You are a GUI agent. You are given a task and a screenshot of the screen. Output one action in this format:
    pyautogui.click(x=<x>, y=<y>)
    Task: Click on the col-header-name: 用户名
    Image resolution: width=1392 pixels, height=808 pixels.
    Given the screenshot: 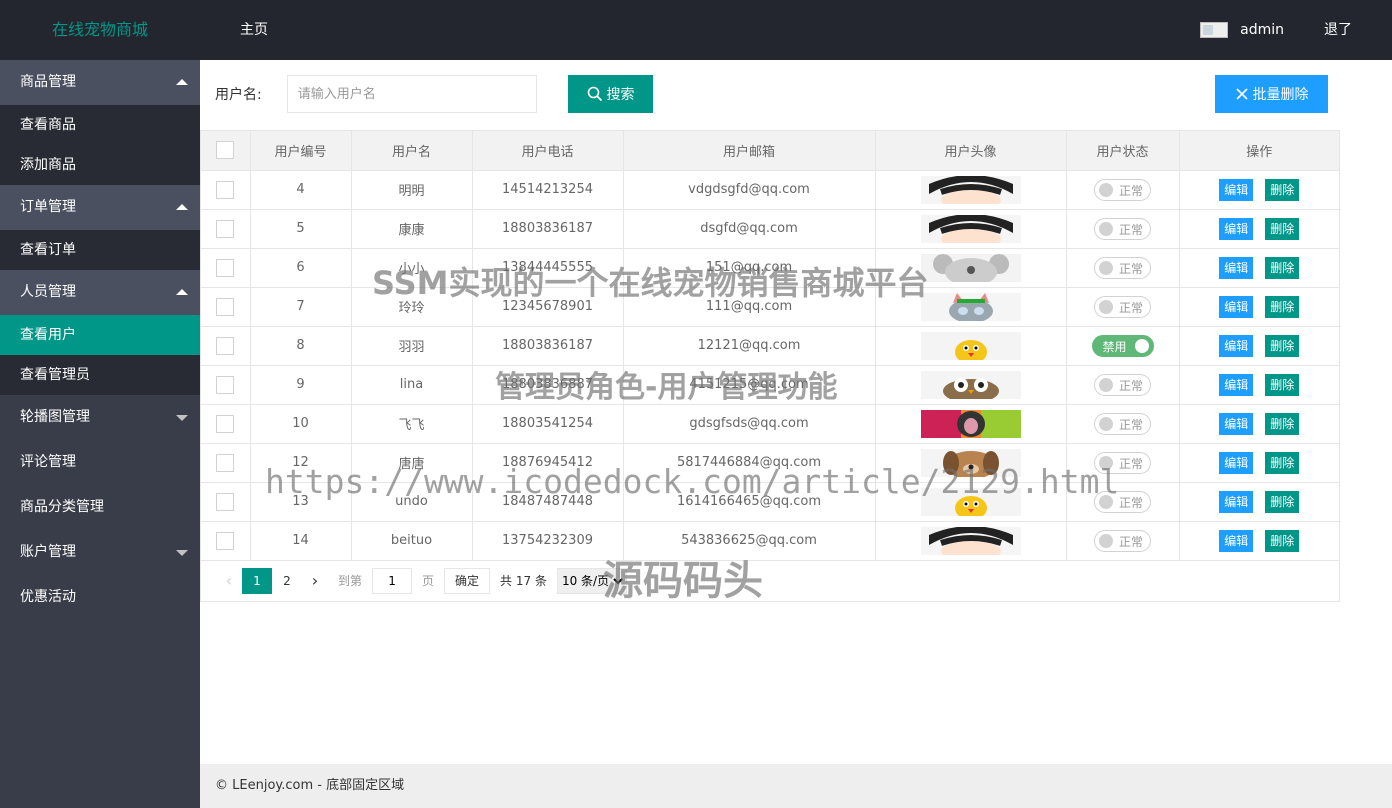 What is the action you would take?
    pyautogui.click(x=412, y=151)
    